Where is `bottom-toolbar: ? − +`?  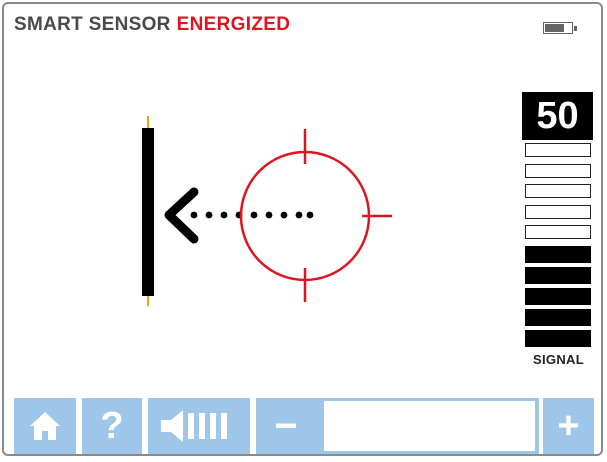 bottom-toolbar: ? − + is located at coordinates (304, 426).